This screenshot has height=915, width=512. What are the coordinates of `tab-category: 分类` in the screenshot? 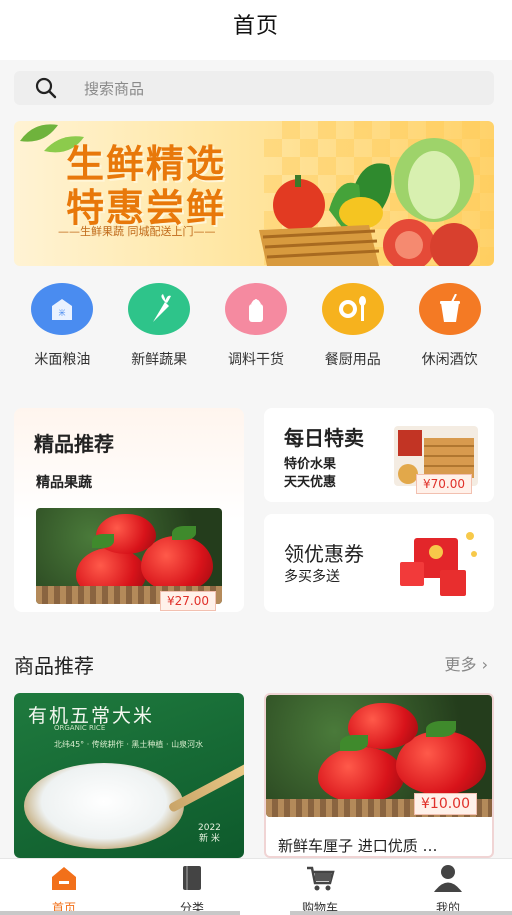 It's located at (192, 887).